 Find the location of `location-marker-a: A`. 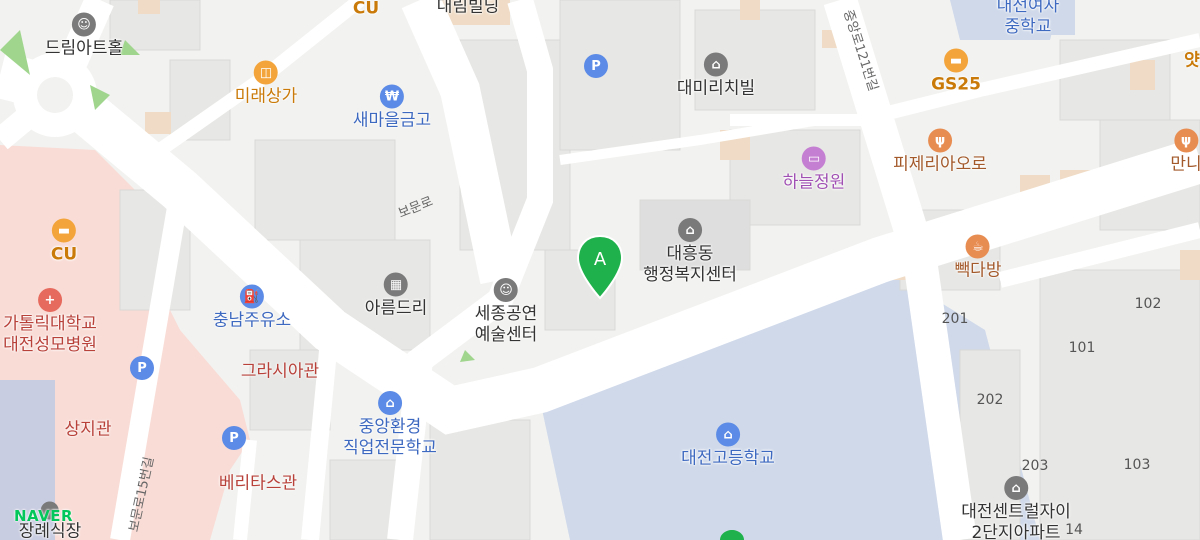

location-marker-a: A is located at coordinates (600, 267).